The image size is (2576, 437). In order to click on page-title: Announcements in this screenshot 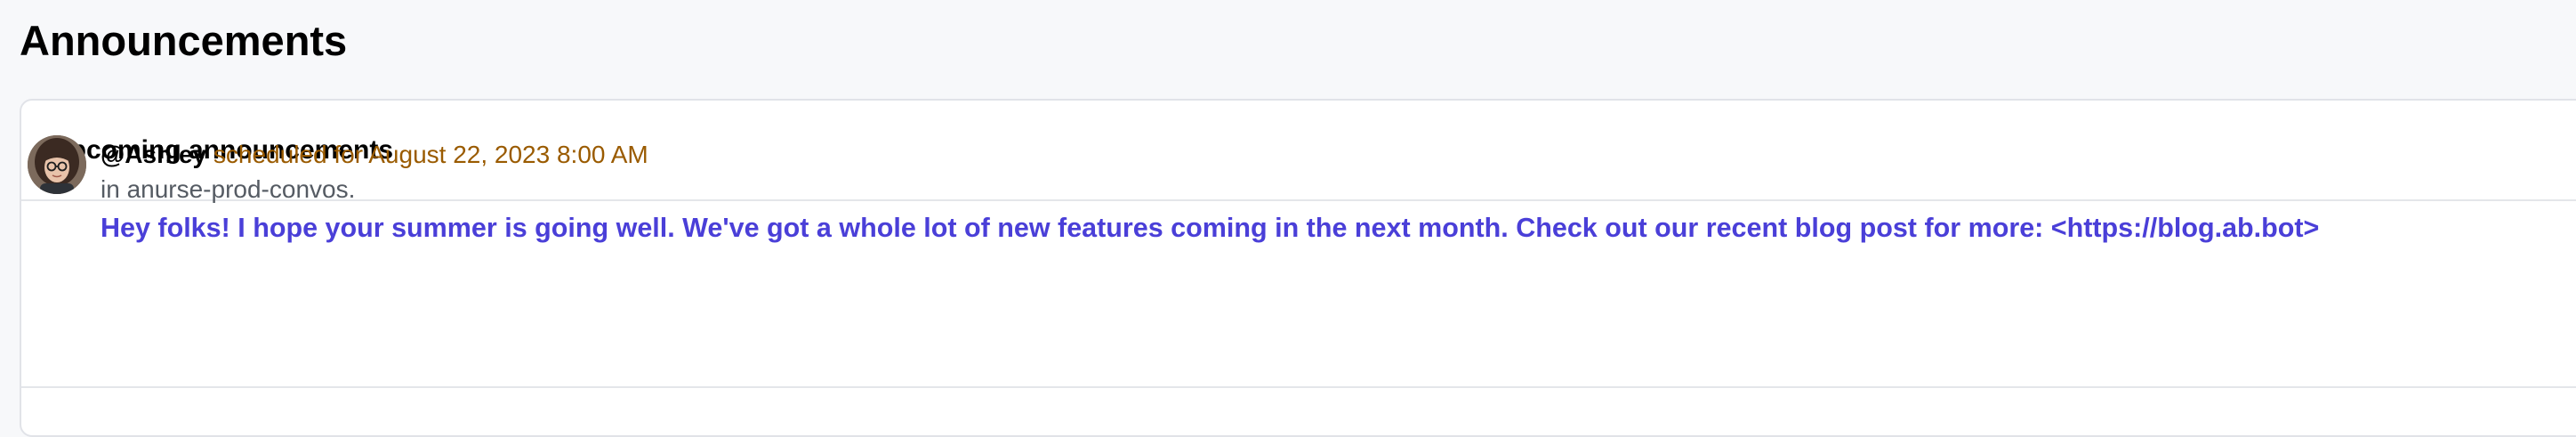, I will do `click(184, 40)`.